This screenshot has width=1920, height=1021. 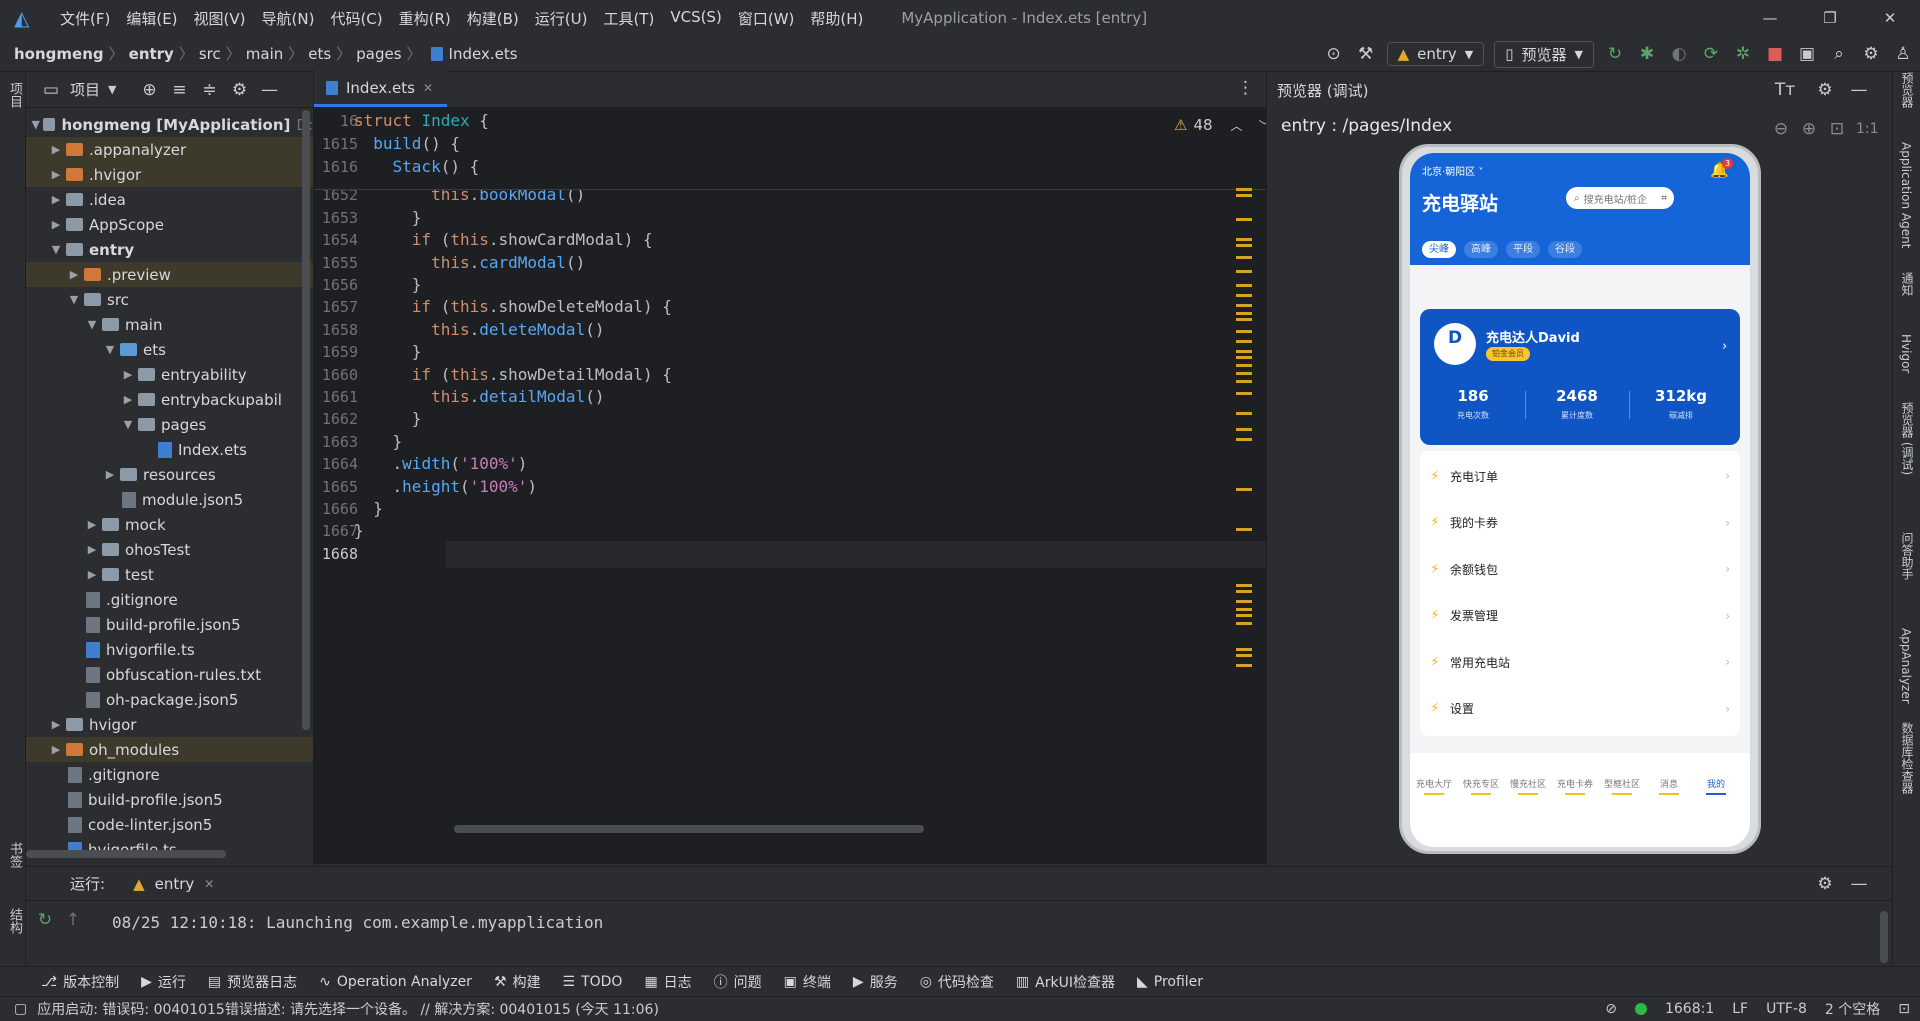 What do you see at coordinates (1065, 982) in the screenshot?
I see `tool-window-button: ▥ ArkUI检查器` at bounding box center [1065, 982].